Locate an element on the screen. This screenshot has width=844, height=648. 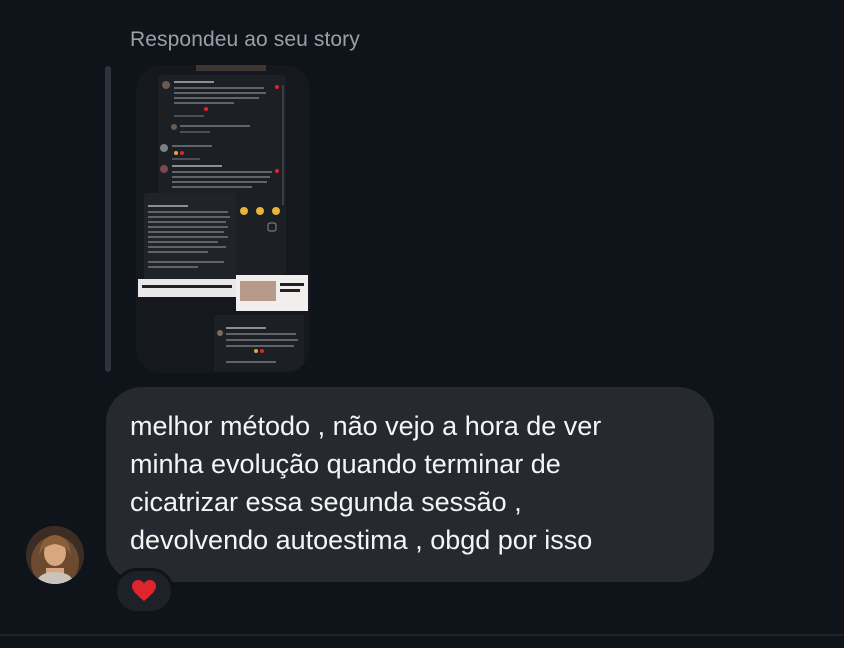
heart-icon is located at coordinates (144, 590).